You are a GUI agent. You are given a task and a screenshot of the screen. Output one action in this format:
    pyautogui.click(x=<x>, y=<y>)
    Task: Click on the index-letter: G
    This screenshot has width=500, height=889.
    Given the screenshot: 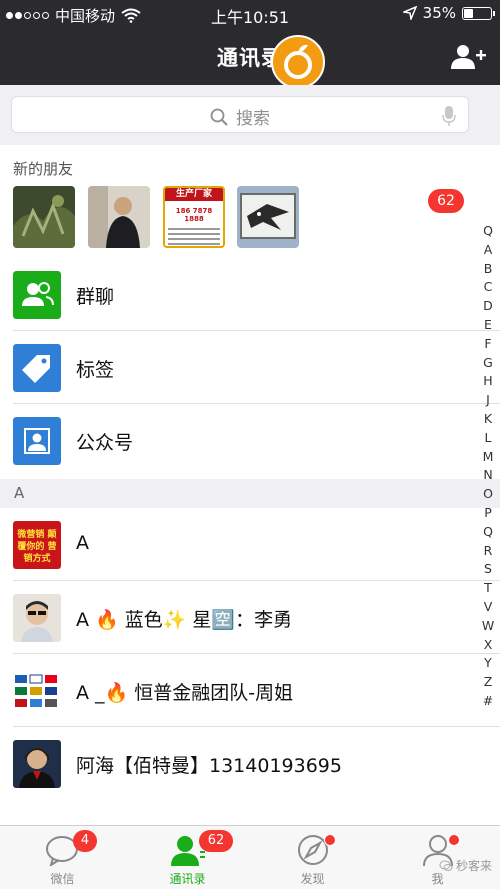 What is the action you would take?
    pyautogui.click(x=488, y=363)
    